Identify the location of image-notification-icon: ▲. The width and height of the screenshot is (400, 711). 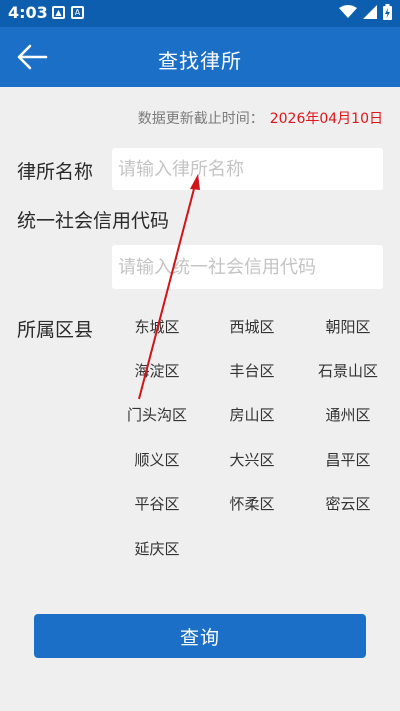
(58, 12).